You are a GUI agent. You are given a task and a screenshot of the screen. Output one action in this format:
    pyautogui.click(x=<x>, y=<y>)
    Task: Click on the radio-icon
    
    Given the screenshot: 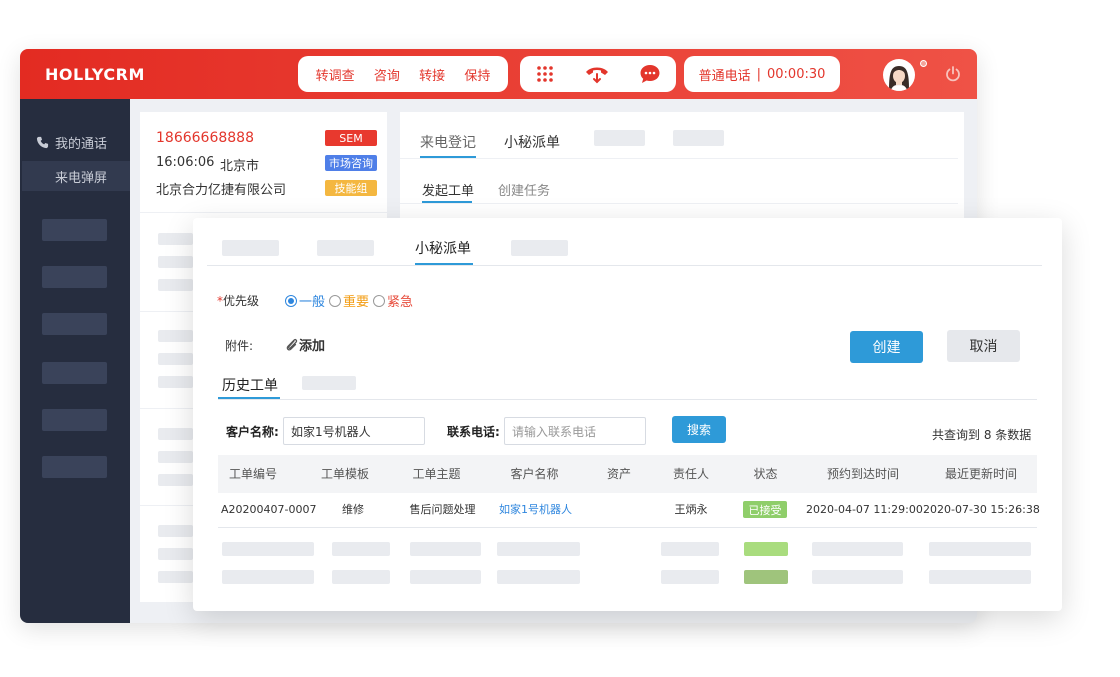 What is the action you would take?
    pyautogui.click(x=335, y=300)
    